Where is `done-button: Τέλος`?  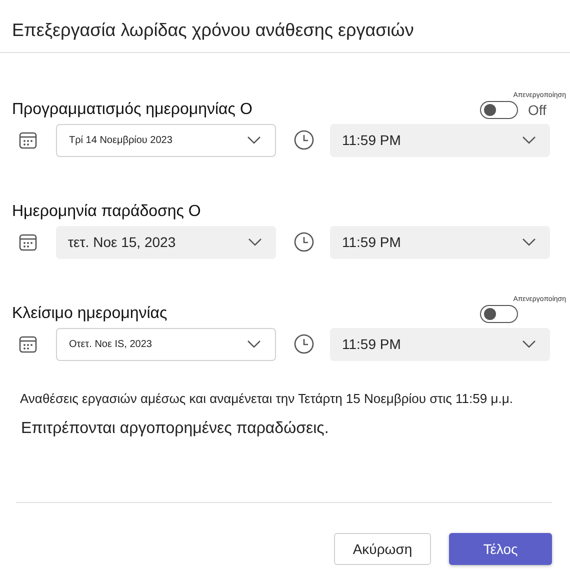
done-button: Τέλος is located at coordinates (500, 549).